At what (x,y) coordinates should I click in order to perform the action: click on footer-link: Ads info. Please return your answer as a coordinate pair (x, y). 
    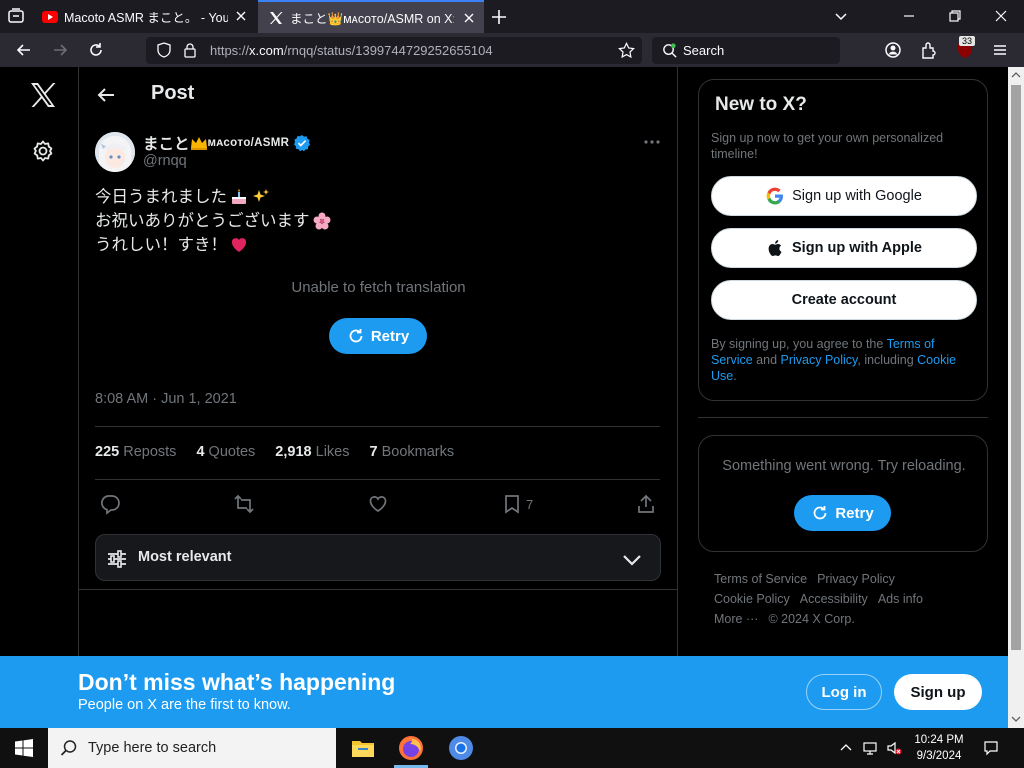
    Looking at the image, I should click on (900, 599).